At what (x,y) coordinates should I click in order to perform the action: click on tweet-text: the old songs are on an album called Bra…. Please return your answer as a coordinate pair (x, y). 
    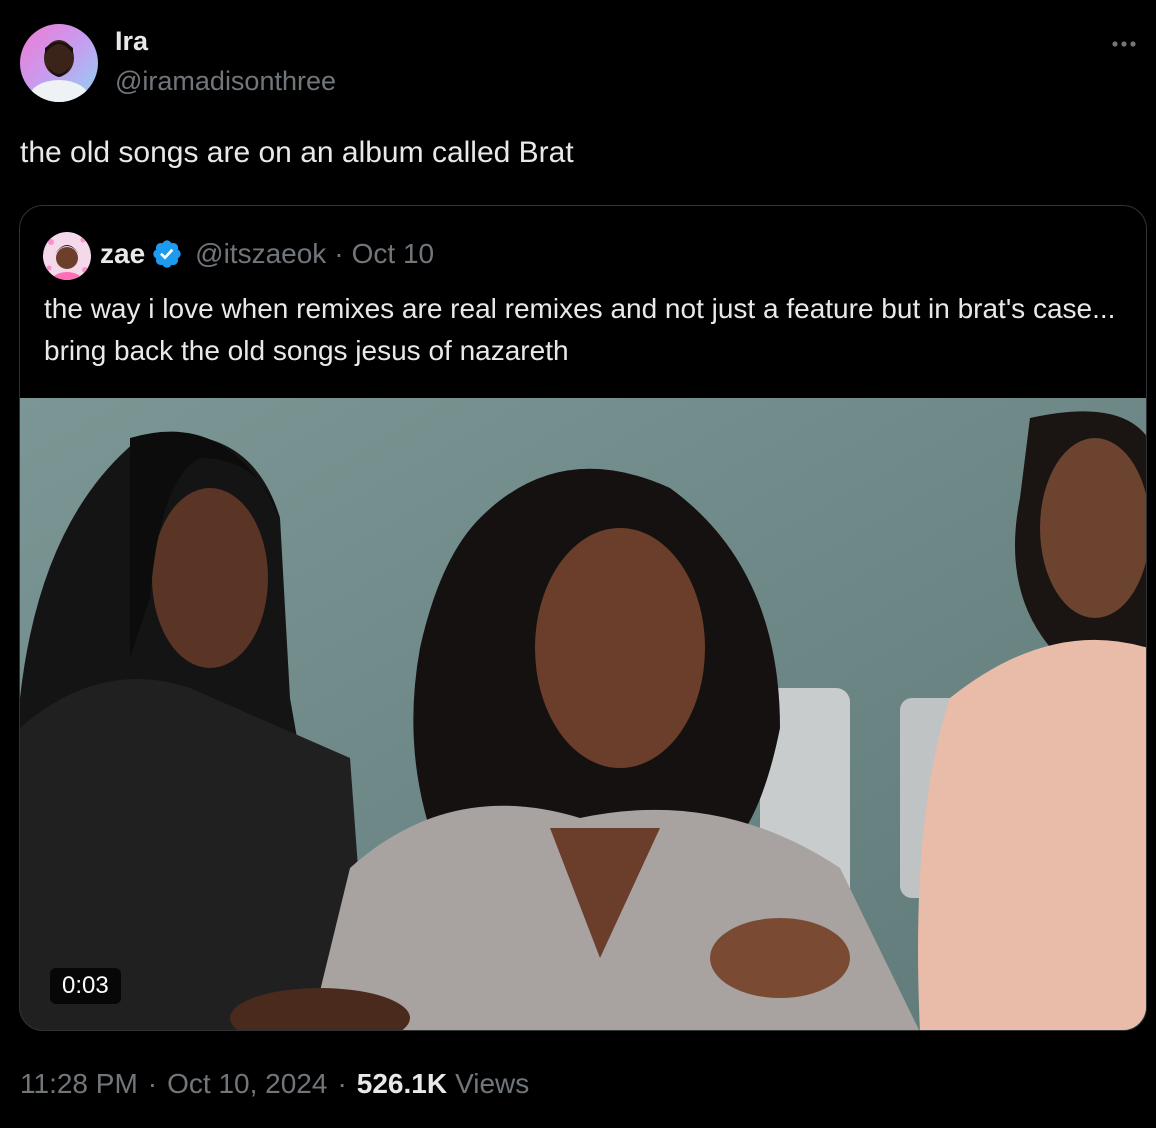
    Looking at the image, I should click on (297, 152).